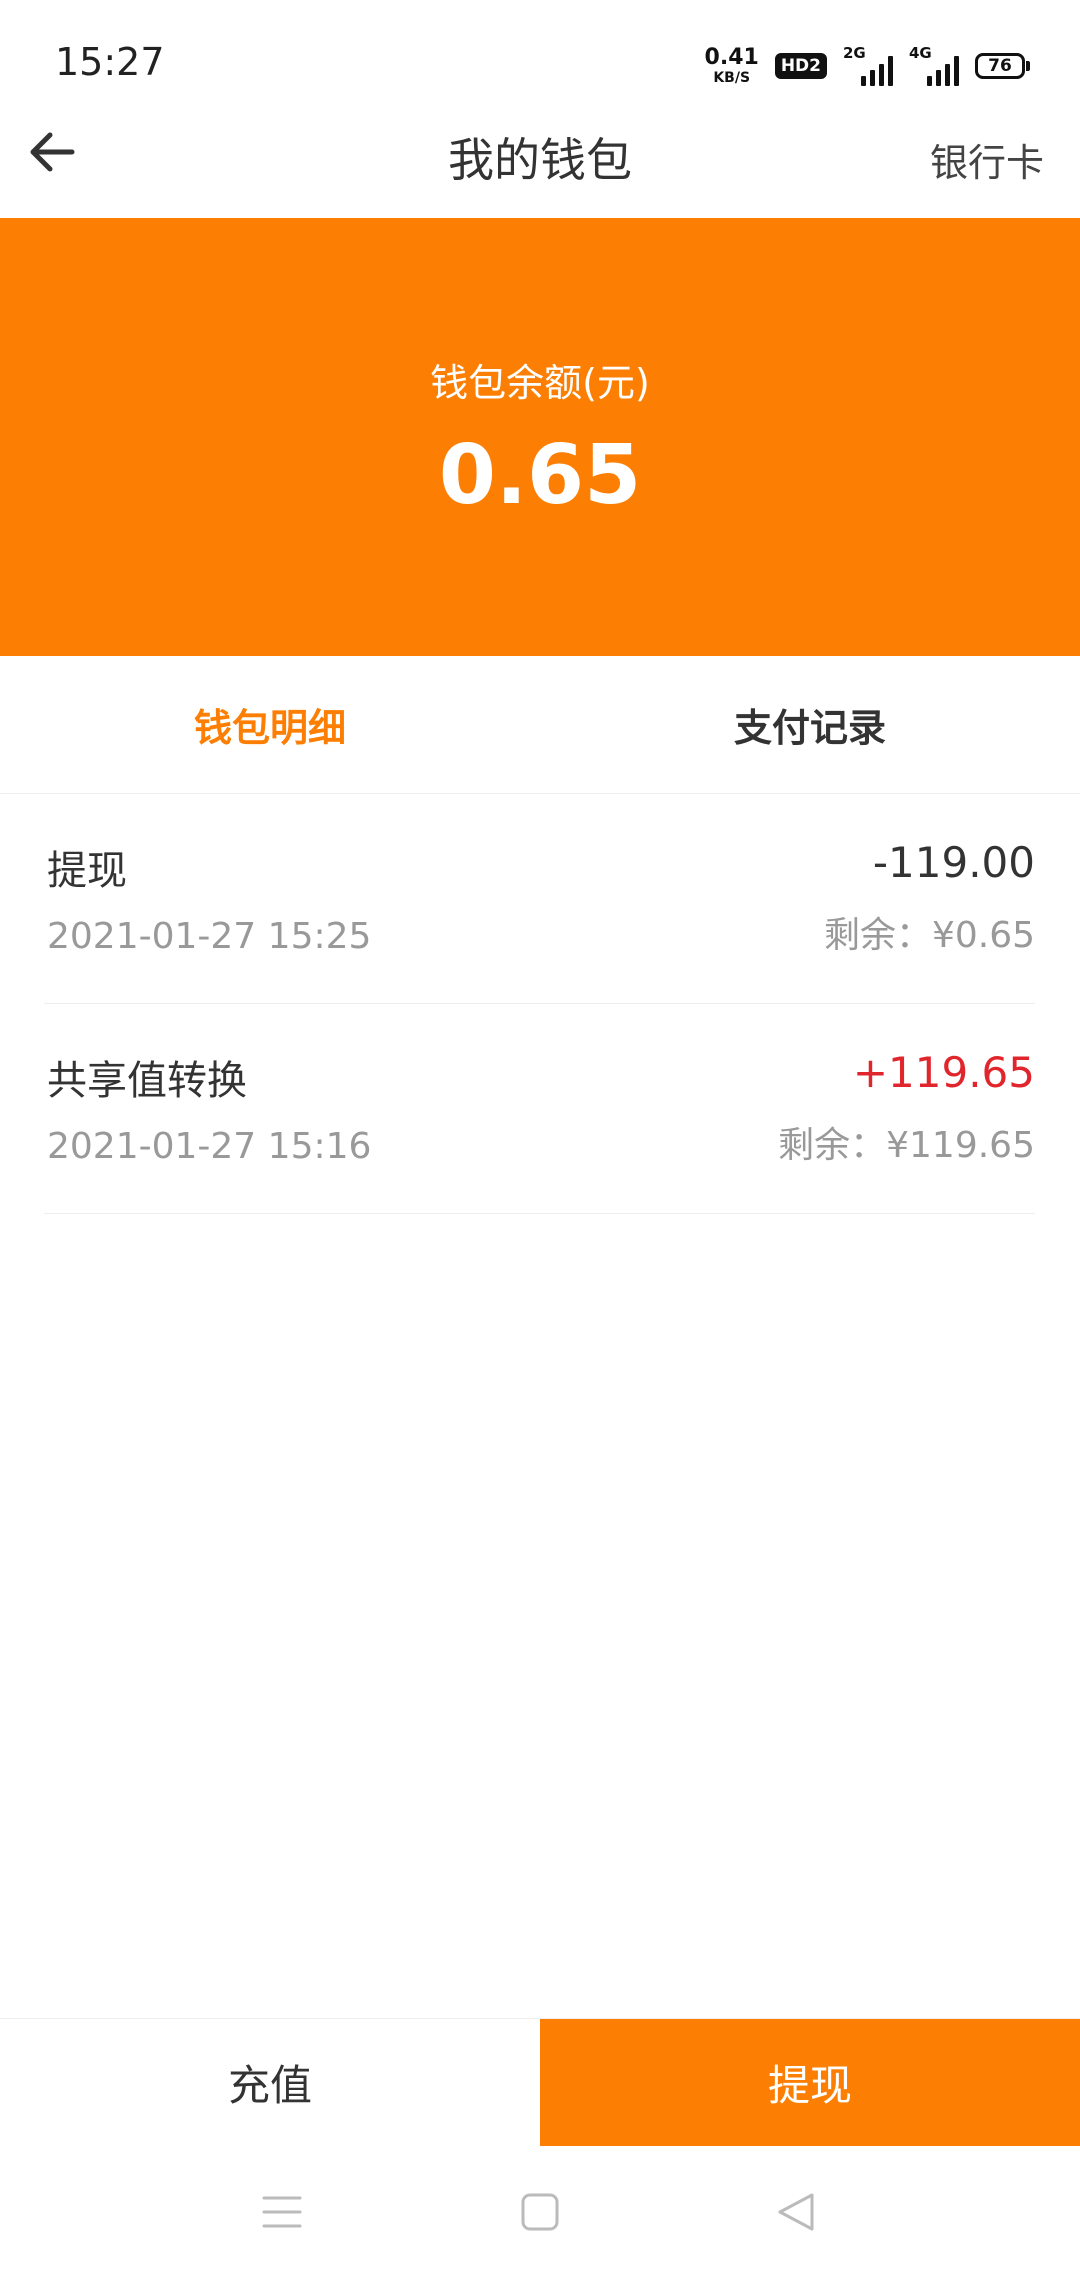 This screenshot has height=2280, width=1080. Describe the element at coordinates (540, 383) in the screenshot. I see `balance-label: 钱包余额(元)` at that location.